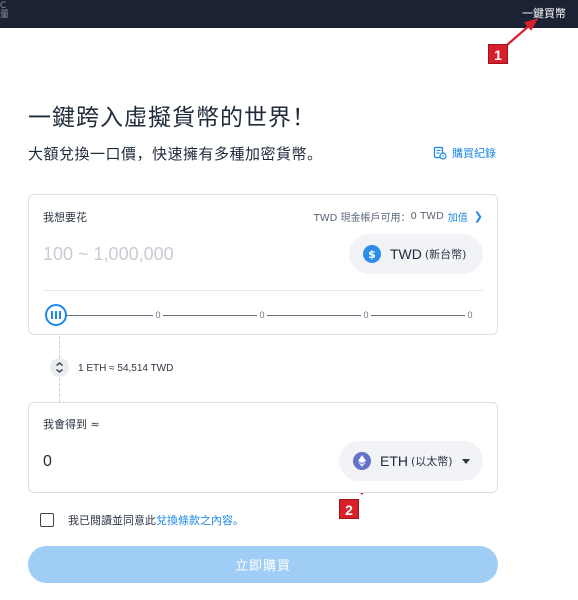 Image resolution: width=578 pixels, height=600 pixels. What do you see at coordinates (458, 216) in the screenshot?
I see `top-up-link: 加值` at bounding box center [458, 216].